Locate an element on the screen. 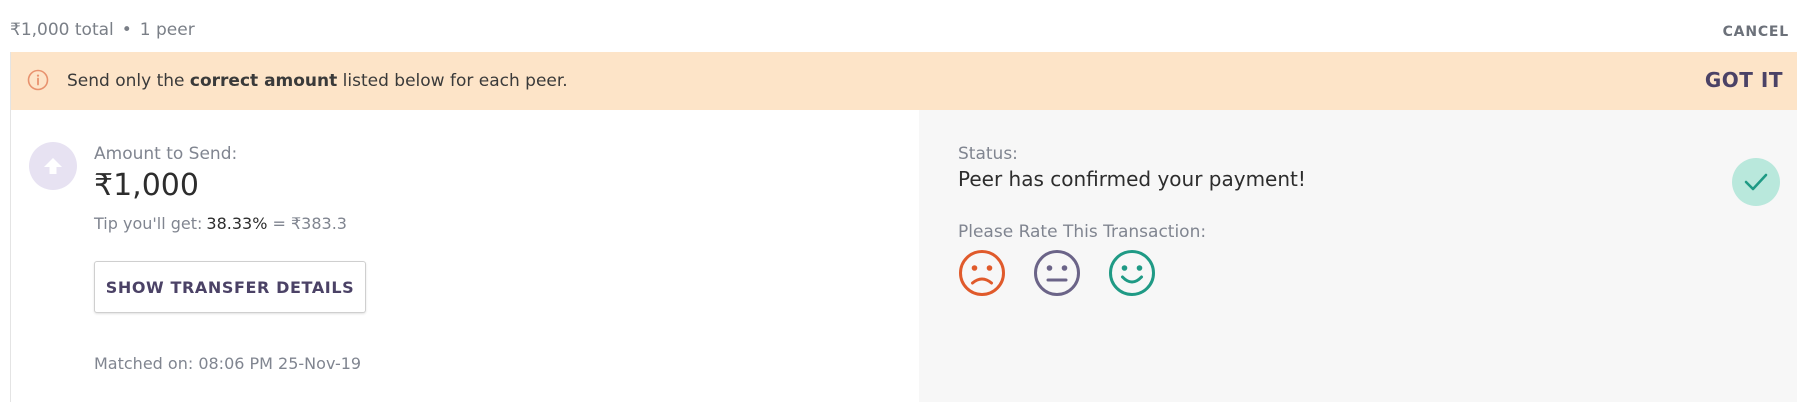 Image resolution: width=1798 pixels, height=403 pixels. status-label: Status: is located at coordinates (988, 154).